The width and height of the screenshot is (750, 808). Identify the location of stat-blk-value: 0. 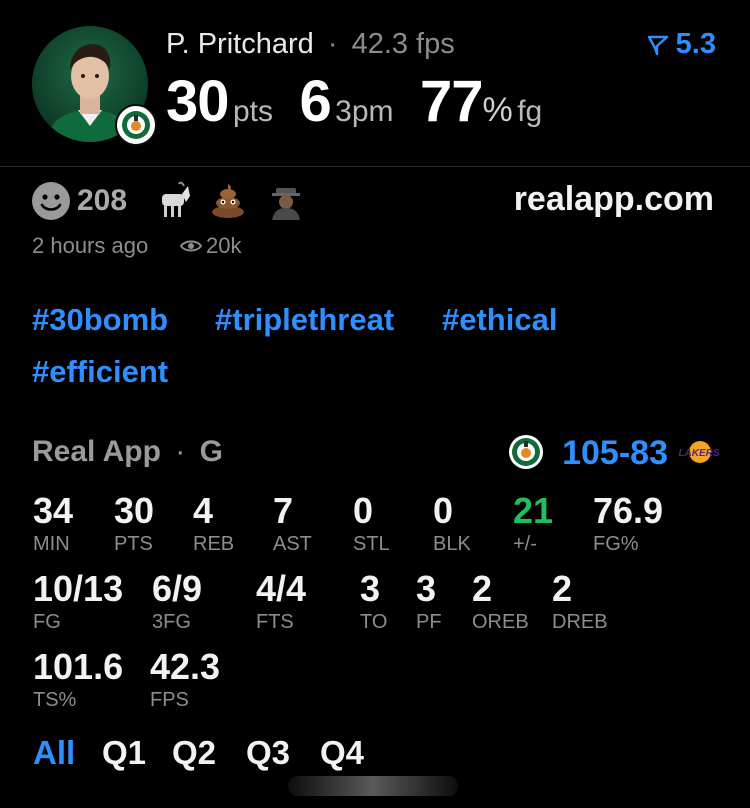
(443, 510).